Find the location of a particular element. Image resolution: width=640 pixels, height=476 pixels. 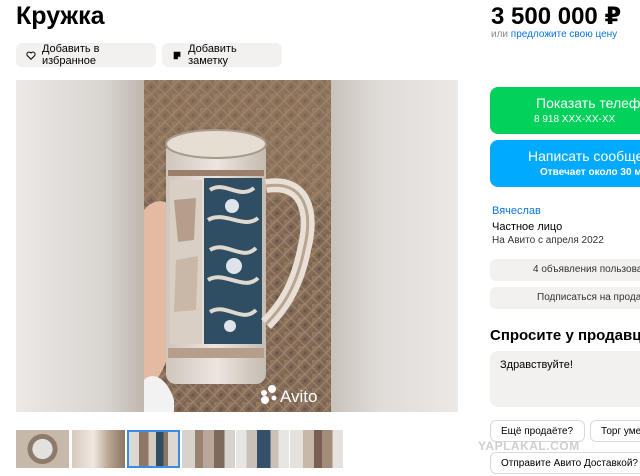

show-phone-button: Показать телефон 8 918 XXX-XX-XX is located at coordinates (565, 110).